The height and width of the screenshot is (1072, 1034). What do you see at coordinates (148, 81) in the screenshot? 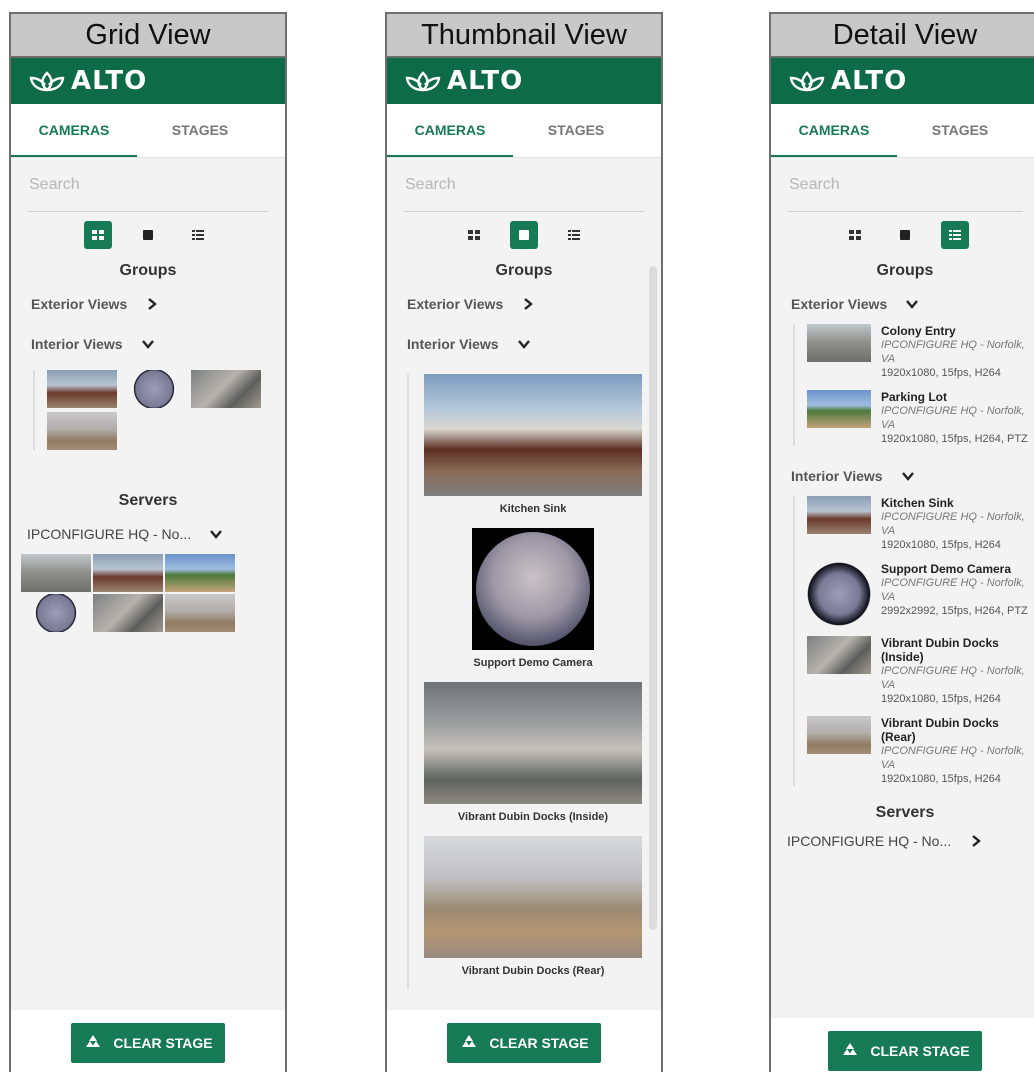
I see `app-header: ALTO` at bounding box center [148, 81].